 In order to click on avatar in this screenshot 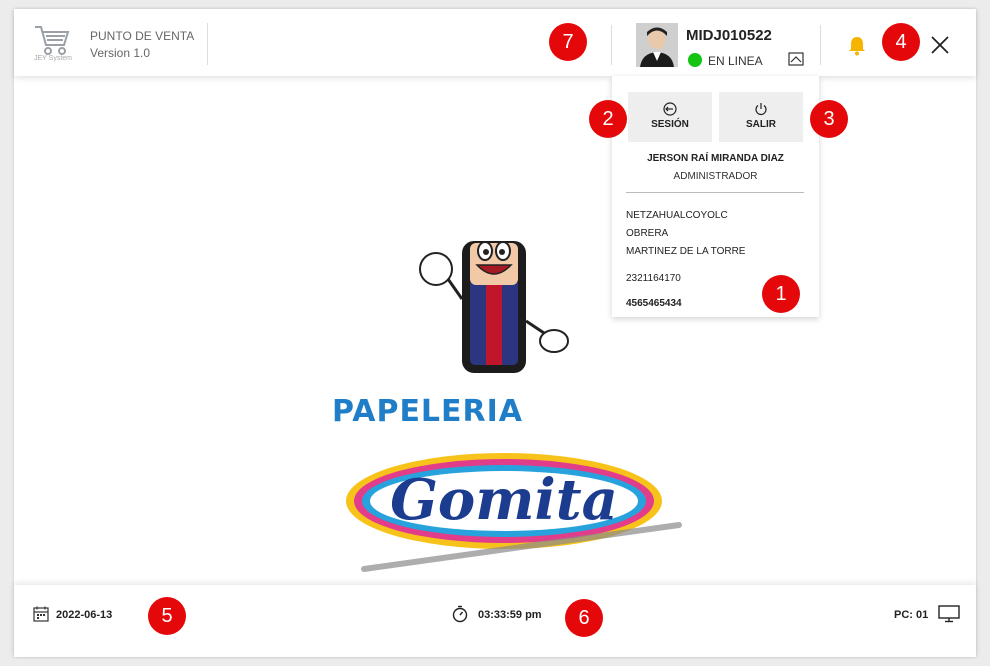, I will do `click(657, 45)`.